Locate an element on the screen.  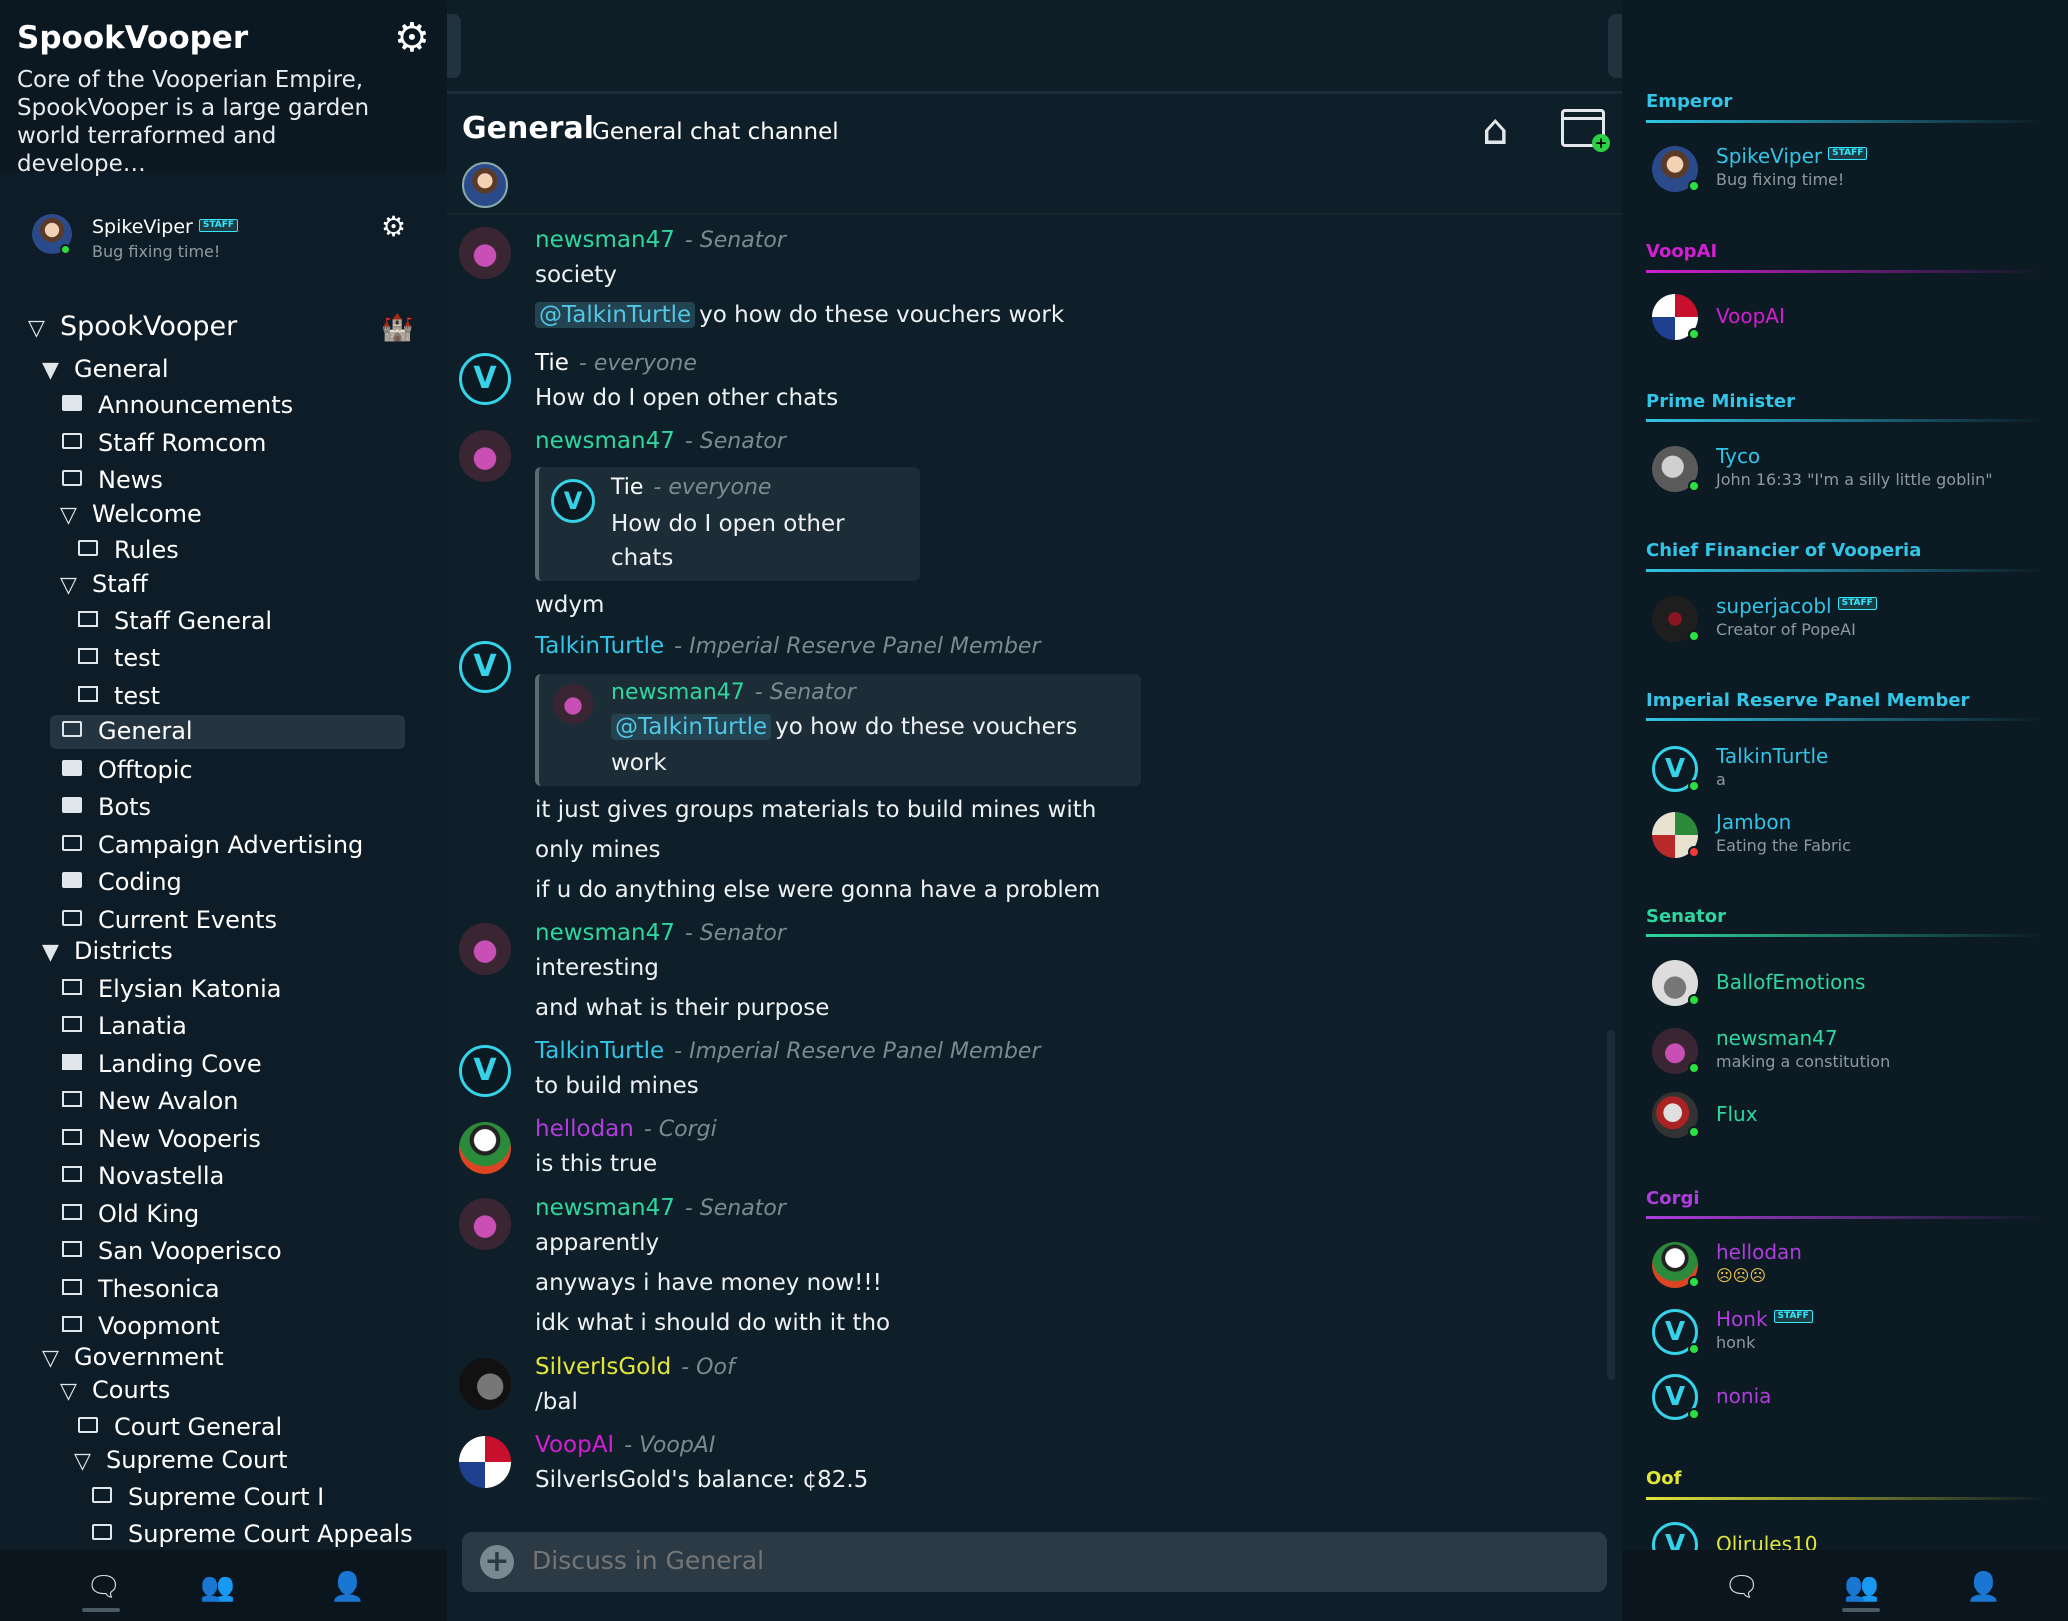
member-item: V nonia is located at coordinates (1852, 1398).